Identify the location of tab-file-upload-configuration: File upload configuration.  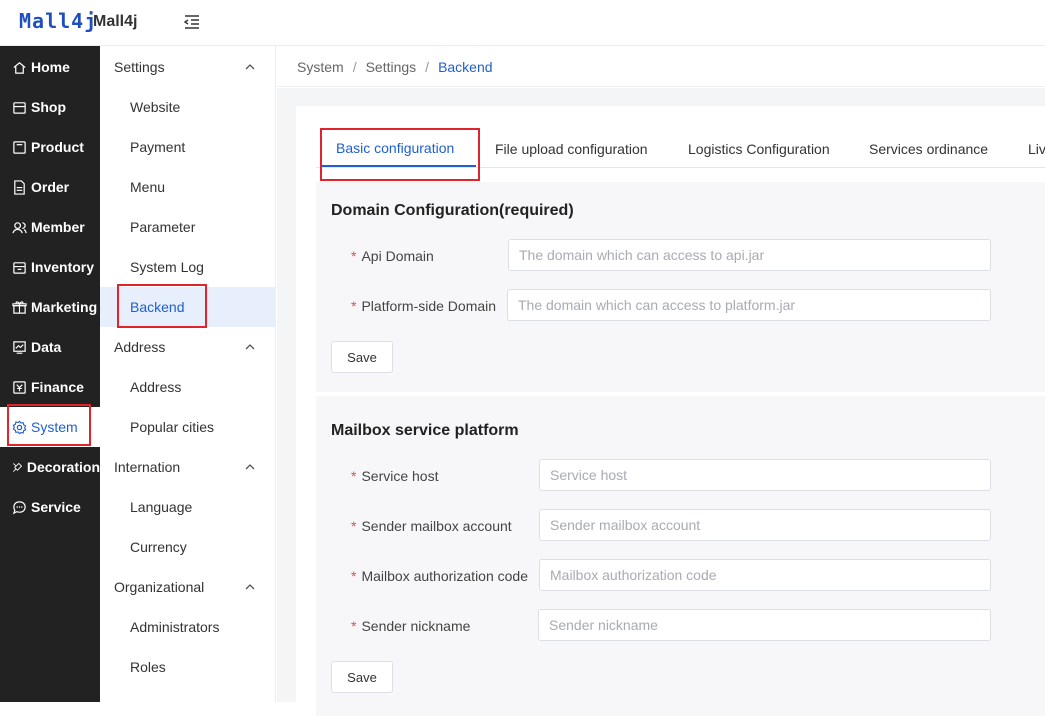
(571, 149).